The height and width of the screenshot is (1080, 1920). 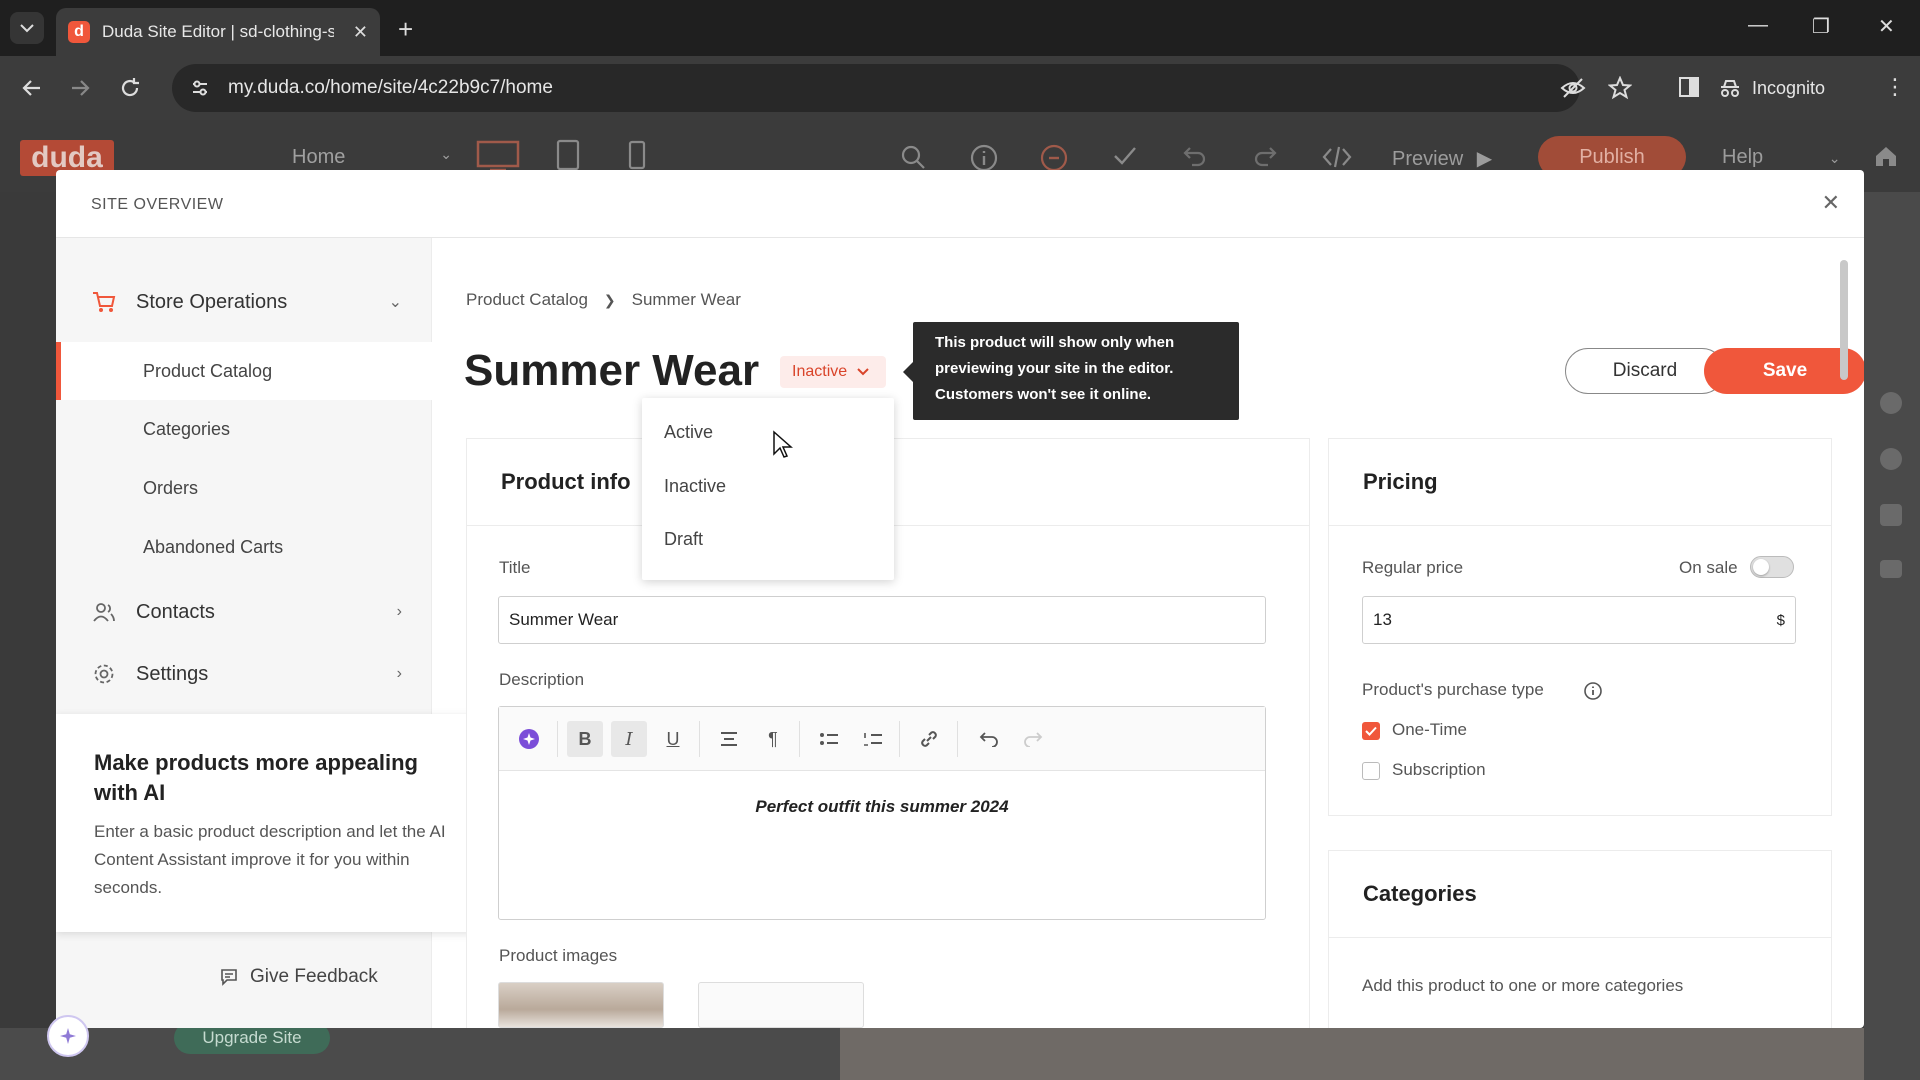 I want to click on feedback-icon, so click(x=229, y=977).